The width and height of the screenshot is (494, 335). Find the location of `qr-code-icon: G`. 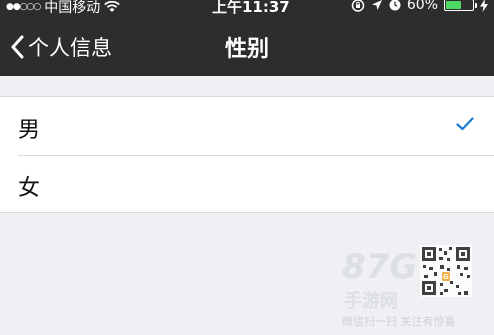

qr-code-icon: G is located at coordinates (446, 271).